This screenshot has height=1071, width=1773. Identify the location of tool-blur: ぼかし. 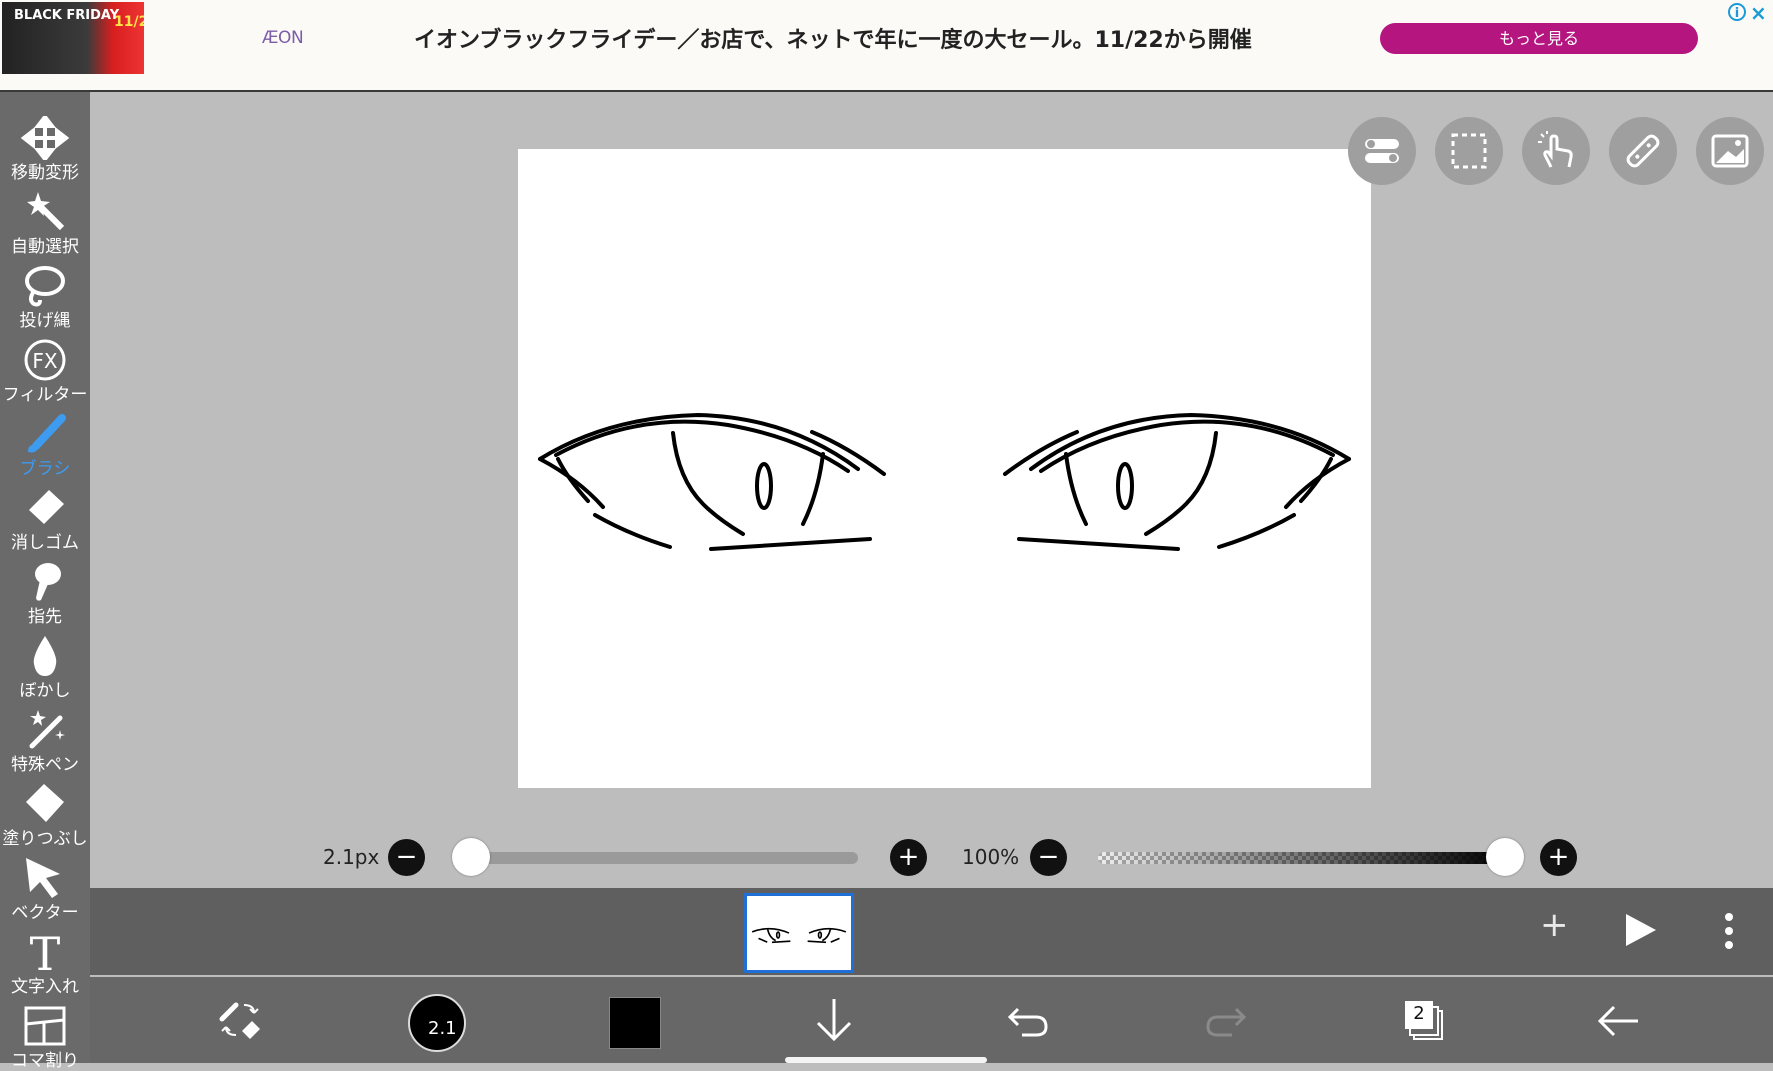
(45, 664).